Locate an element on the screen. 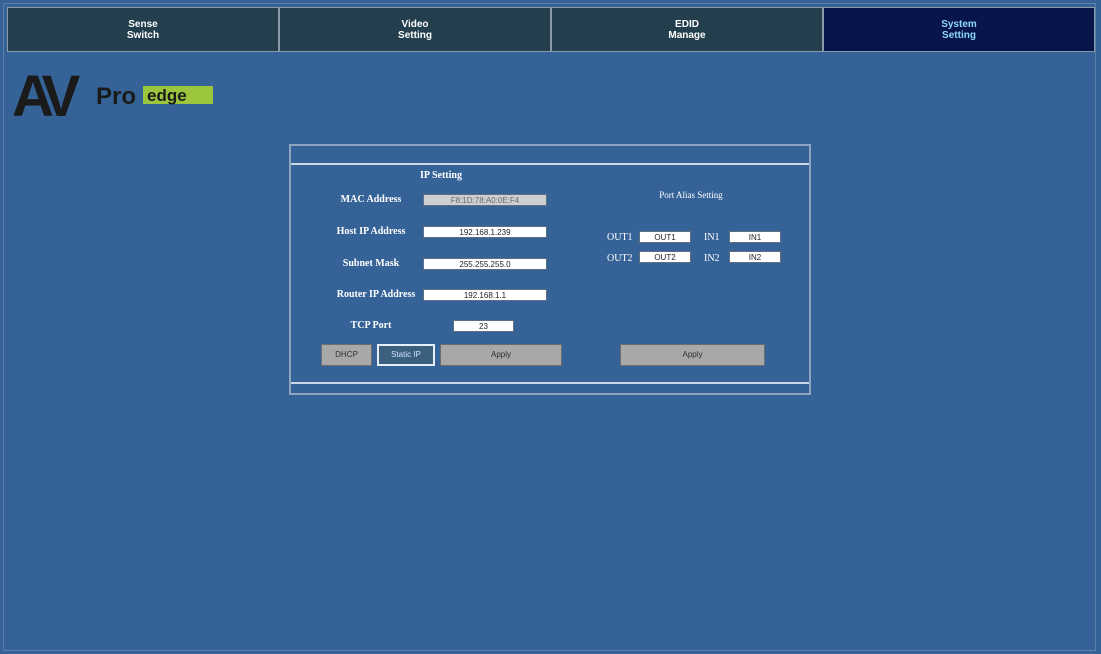 This screenshot has width=1101, height=654. avproedge-logo: AV Pro edge is located at coordinates (112, 94).